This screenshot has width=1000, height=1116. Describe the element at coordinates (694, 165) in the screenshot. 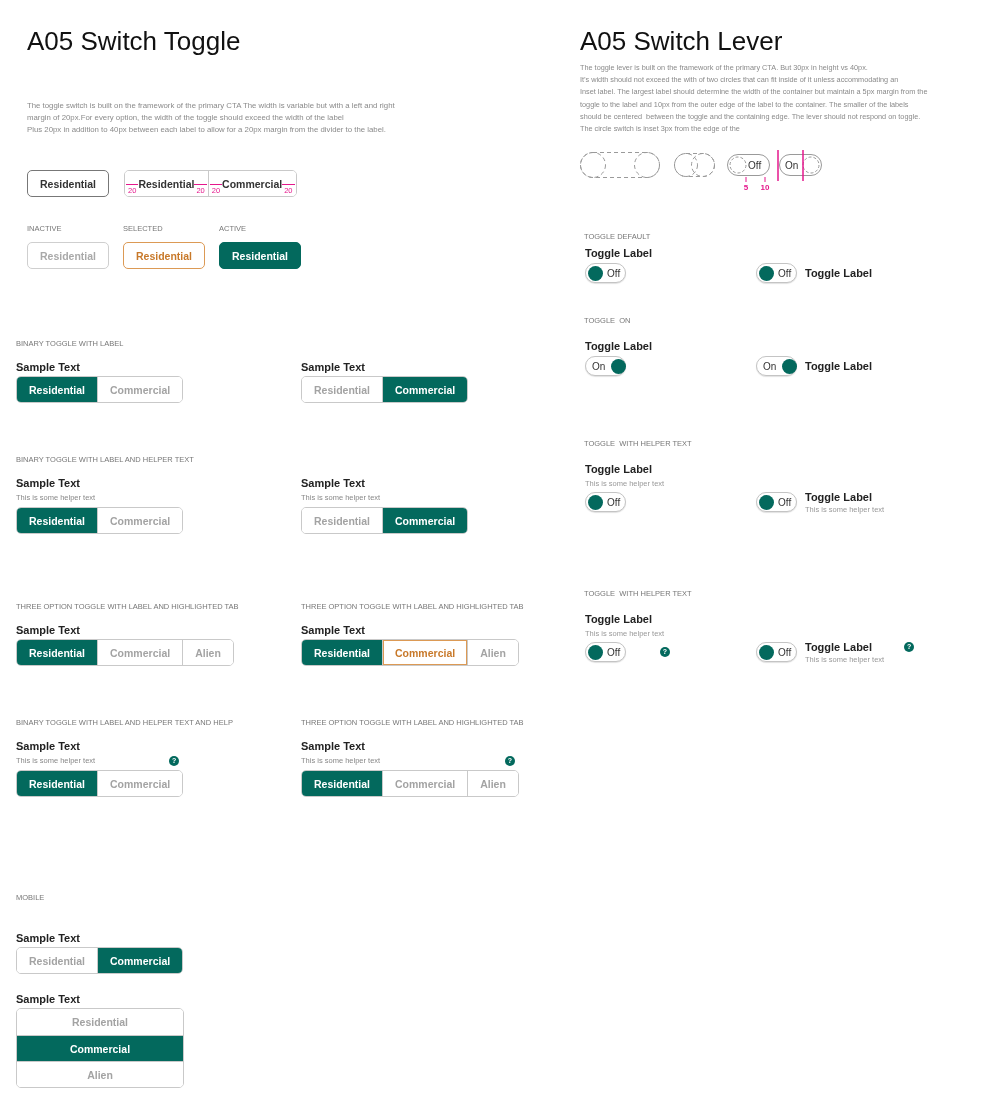

I see `overlapping-circles-drawing` at that location.